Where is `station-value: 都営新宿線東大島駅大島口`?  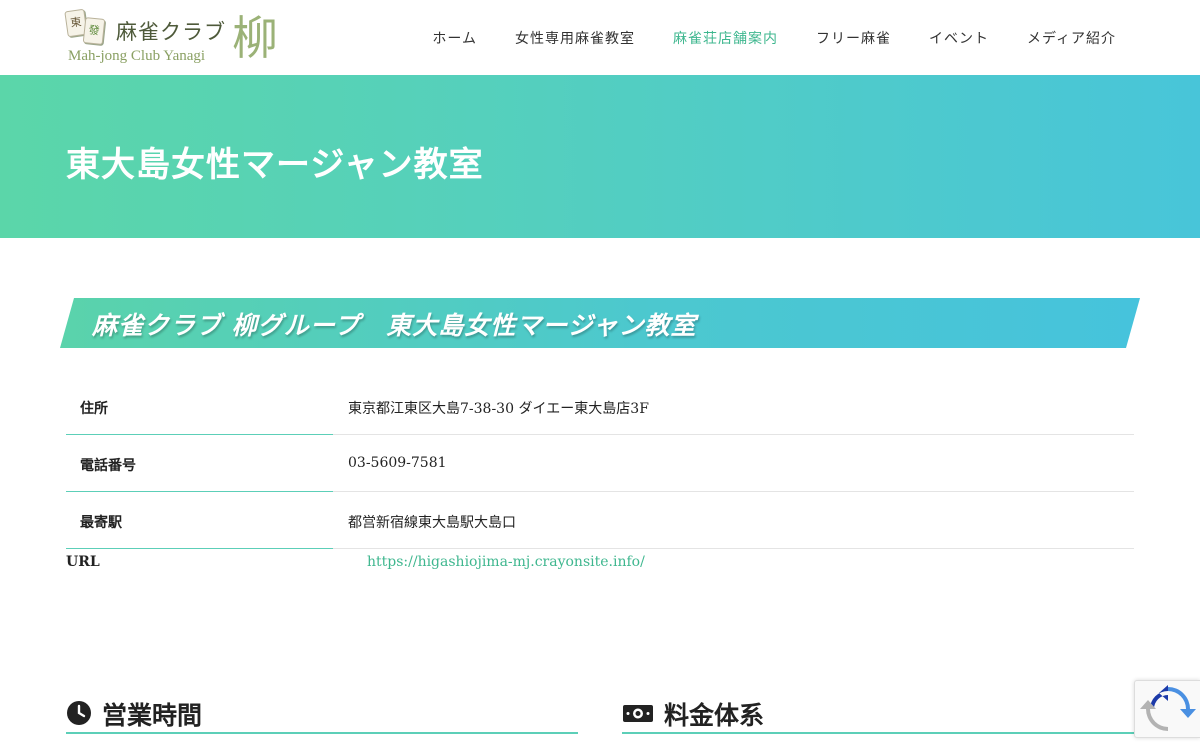
station-value: 都営新宿線東大島駅大島口 is located at coordinates (432, 523).